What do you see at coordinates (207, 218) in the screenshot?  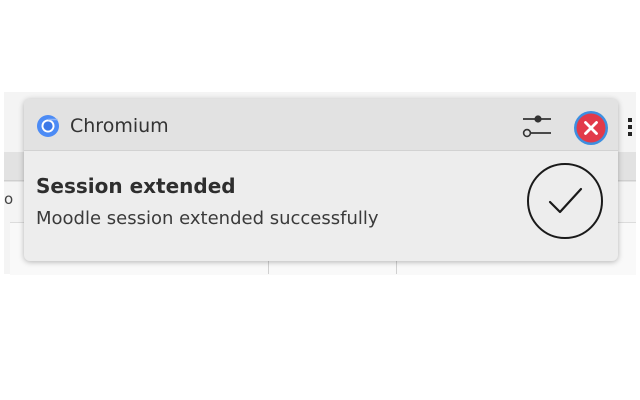 I see `notification-message: Moodle session extended successfully` at bounding box center [207, 218].